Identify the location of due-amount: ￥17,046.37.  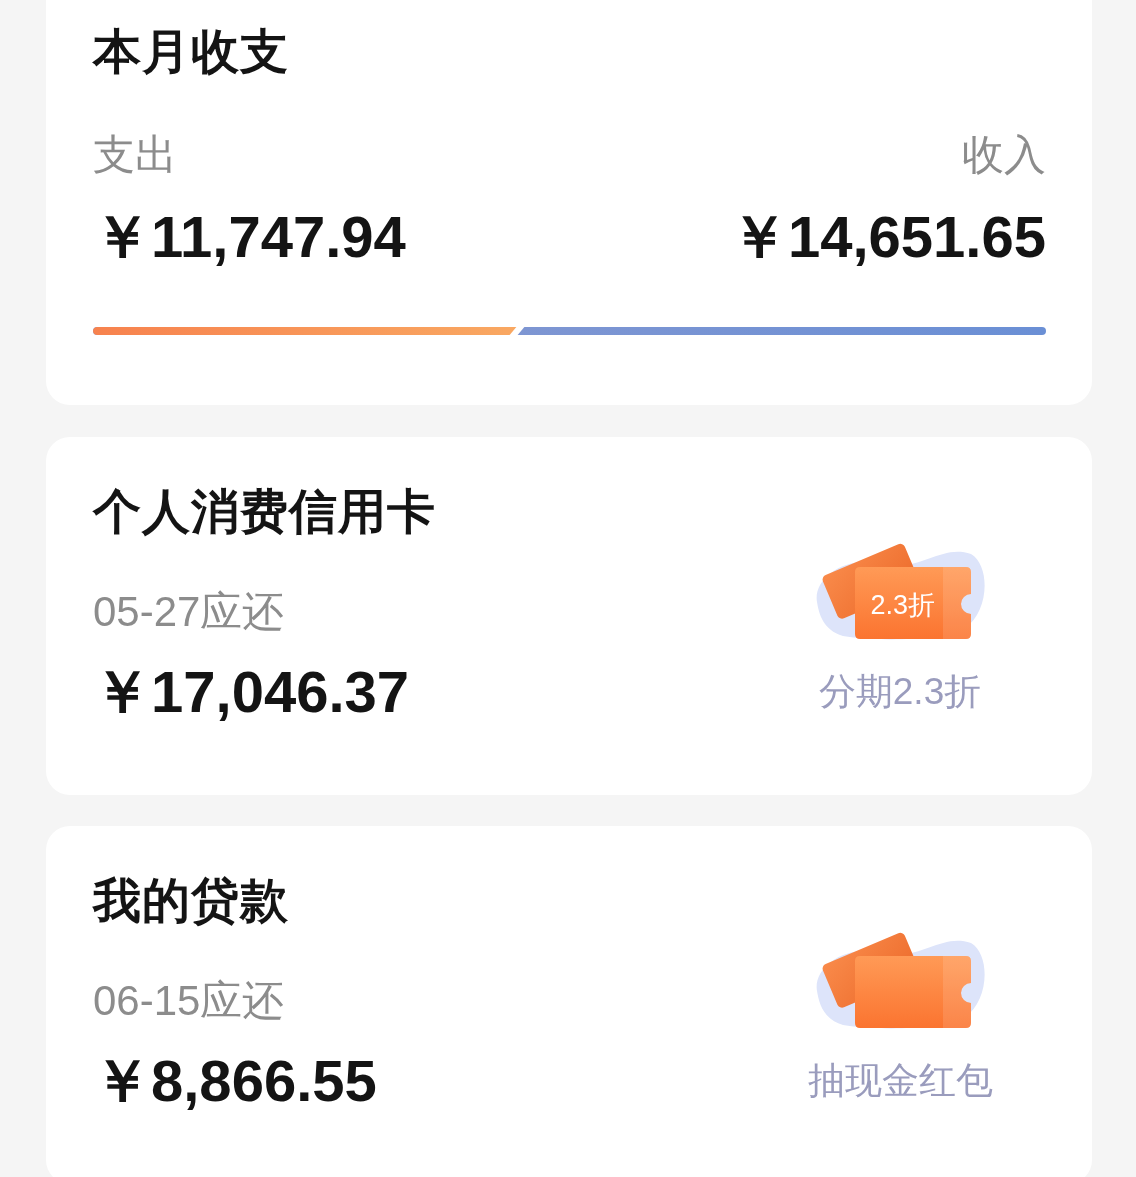
(251, 692).